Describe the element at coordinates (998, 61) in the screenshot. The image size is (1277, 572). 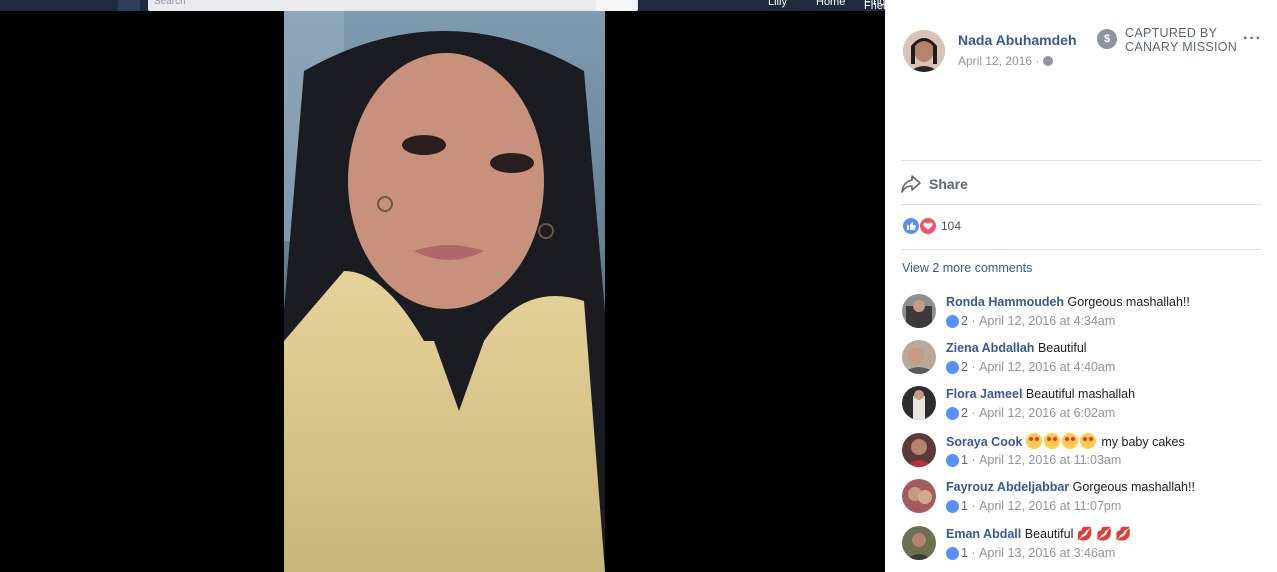
I see `post-date-text: April 12, 2016 ·` at that location.